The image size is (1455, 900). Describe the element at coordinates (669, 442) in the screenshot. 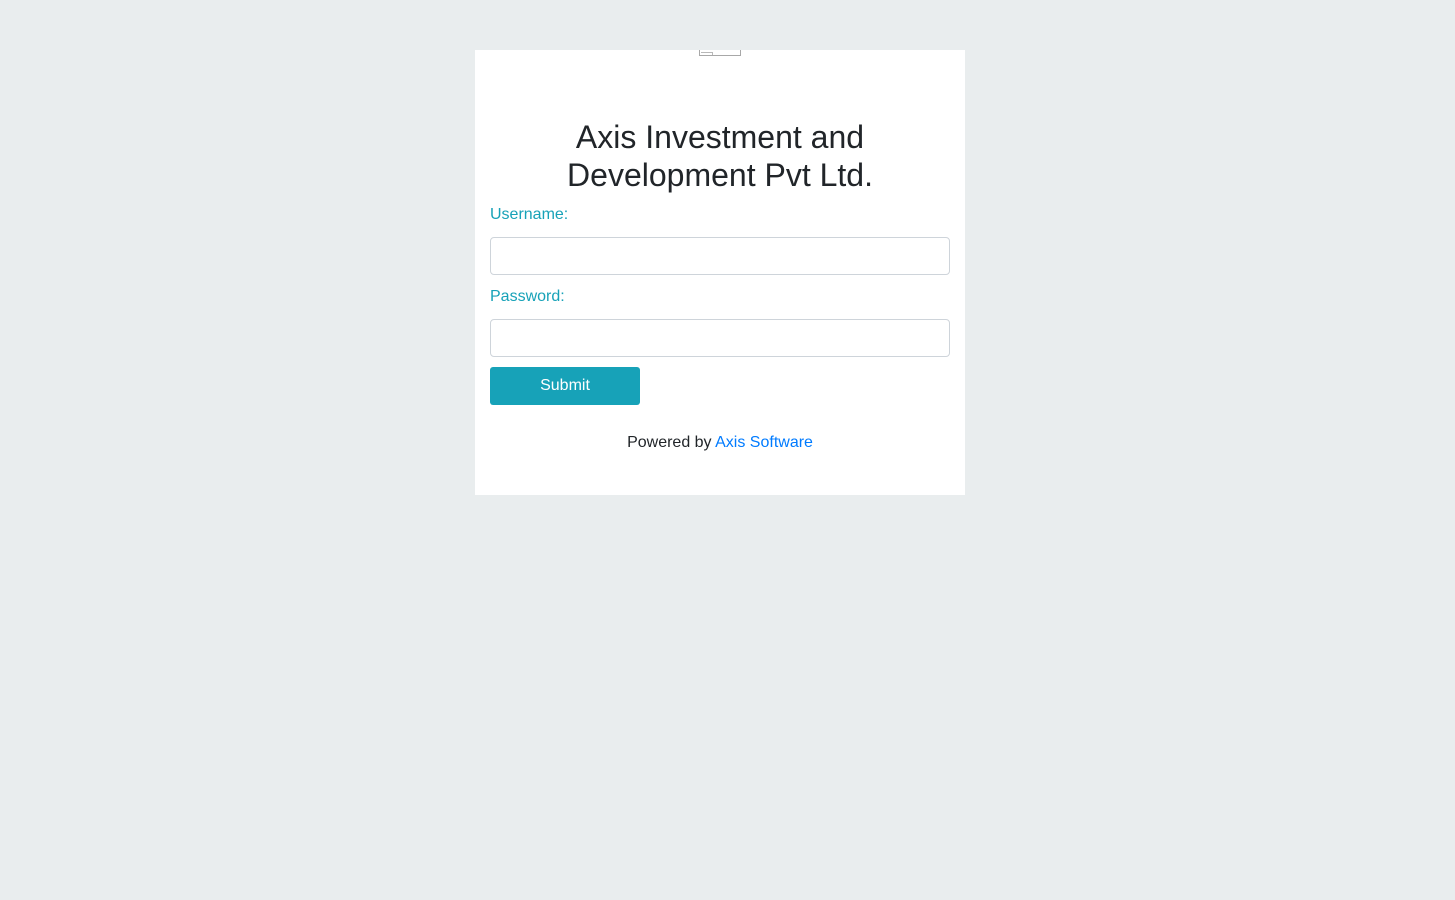

I see `powered-by-text: Powered by` at that location.